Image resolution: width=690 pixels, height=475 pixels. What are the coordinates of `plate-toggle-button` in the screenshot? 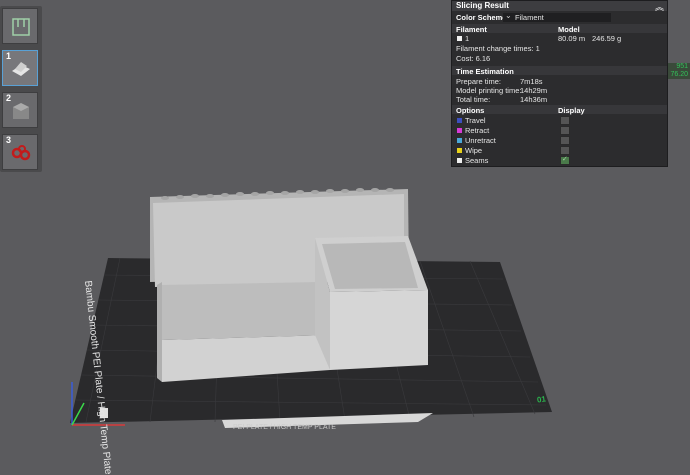 It's located at (20, 26).